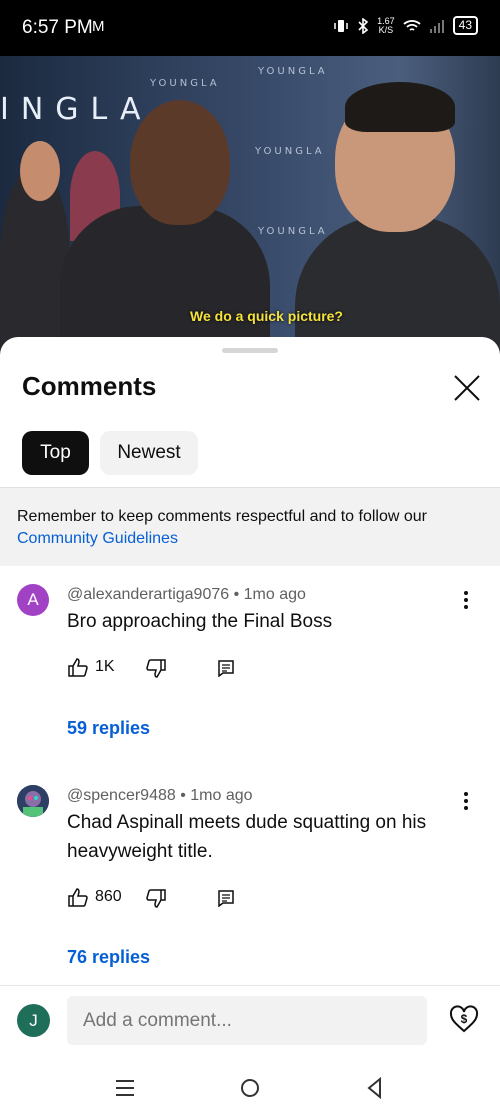  I want to click on add-comment-input, so click(247, 1020).